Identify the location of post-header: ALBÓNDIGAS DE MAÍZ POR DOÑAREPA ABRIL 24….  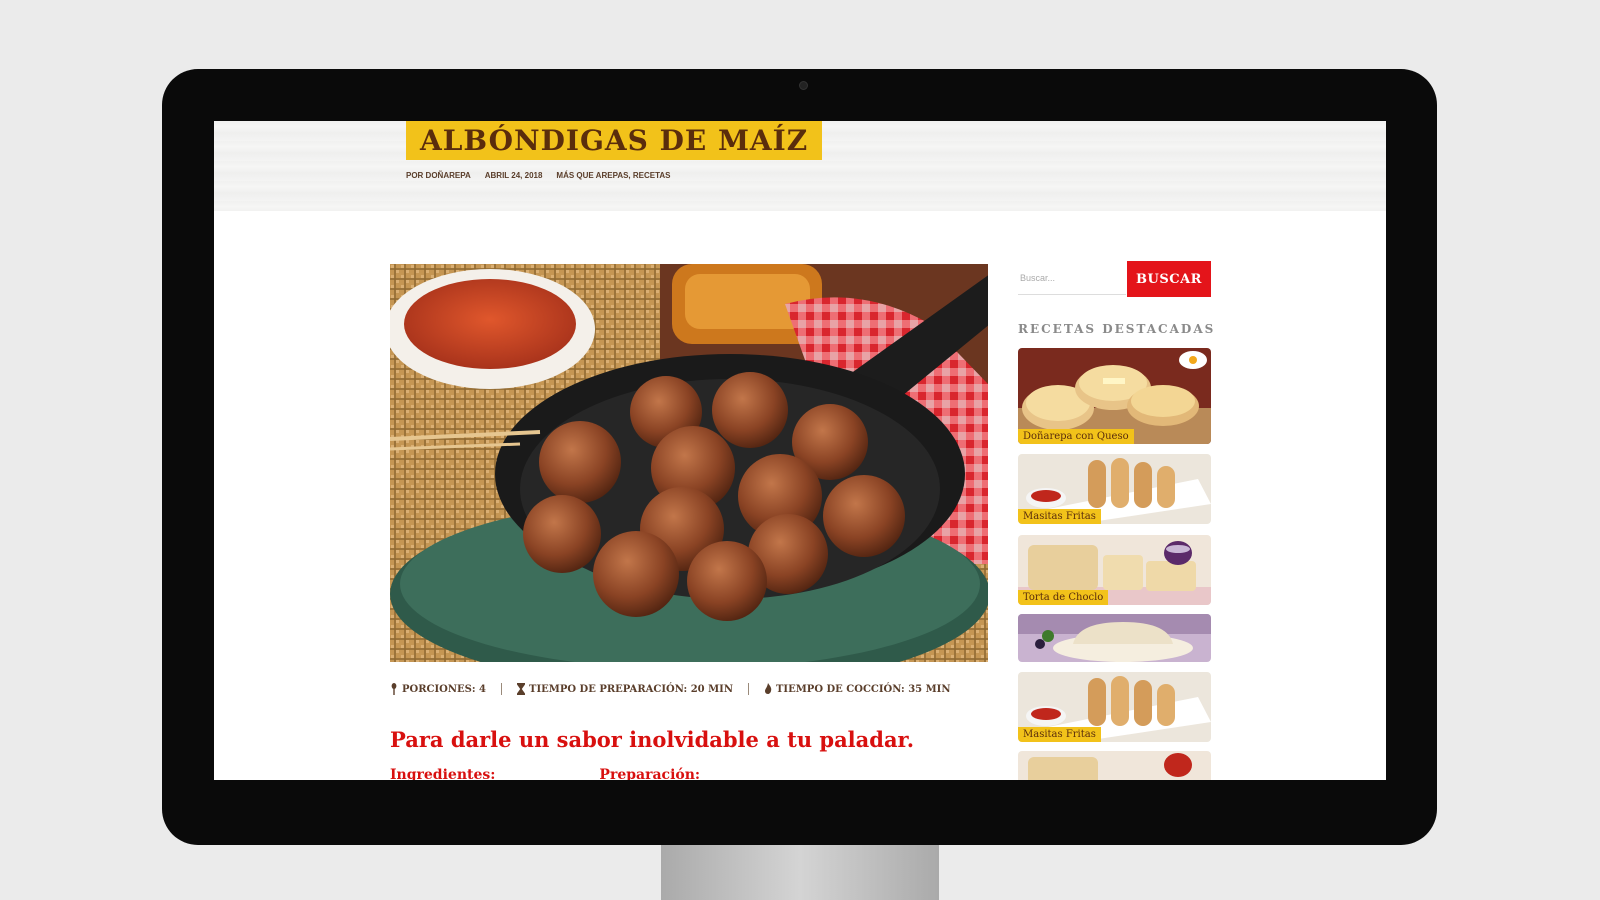
(800, 166).